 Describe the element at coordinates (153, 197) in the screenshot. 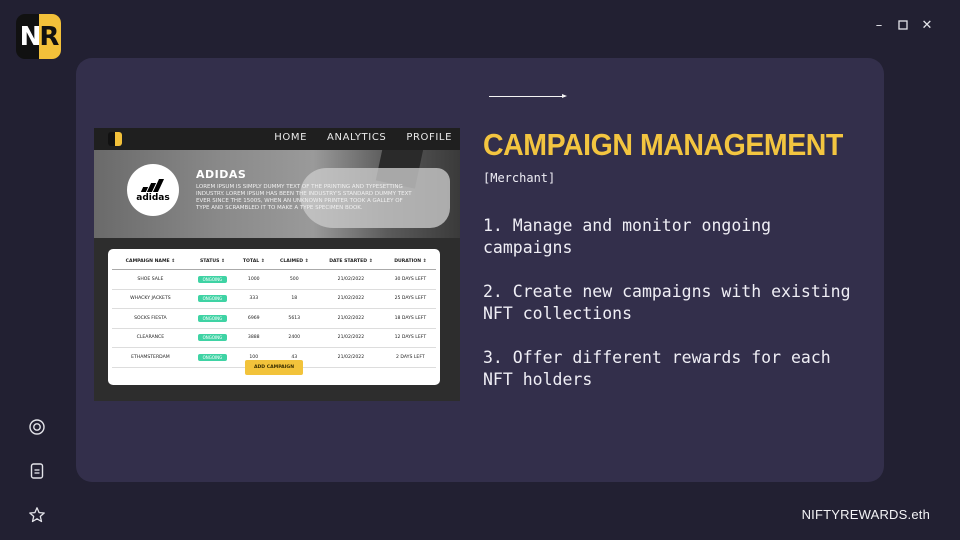

I see `brand-logo-word: adidas` at that location.